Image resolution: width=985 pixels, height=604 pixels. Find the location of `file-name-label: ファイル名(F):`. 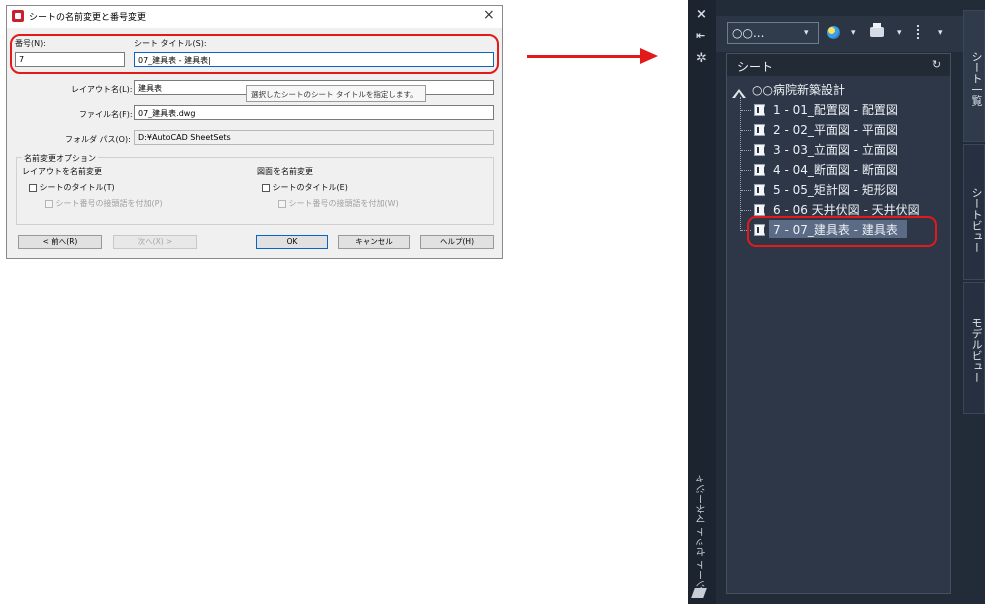

file-name-label: ファイル名(F): is located at coordinates (106, 114).